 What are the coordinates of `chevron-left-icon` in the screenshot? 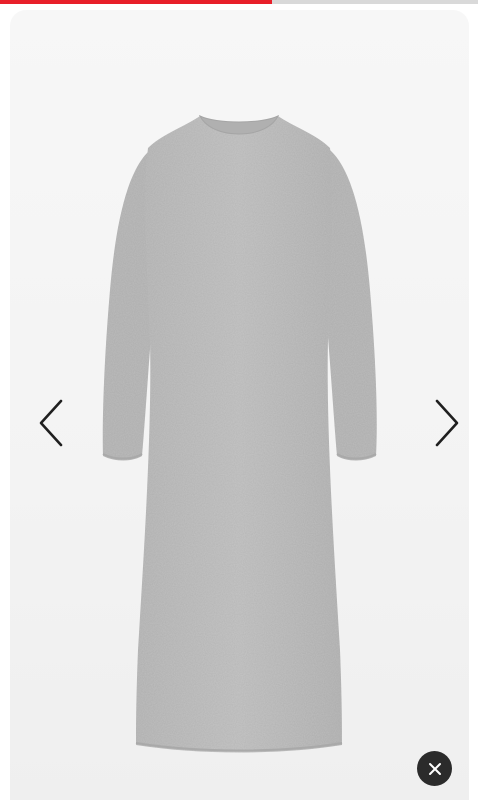 It's located at (51, 423).